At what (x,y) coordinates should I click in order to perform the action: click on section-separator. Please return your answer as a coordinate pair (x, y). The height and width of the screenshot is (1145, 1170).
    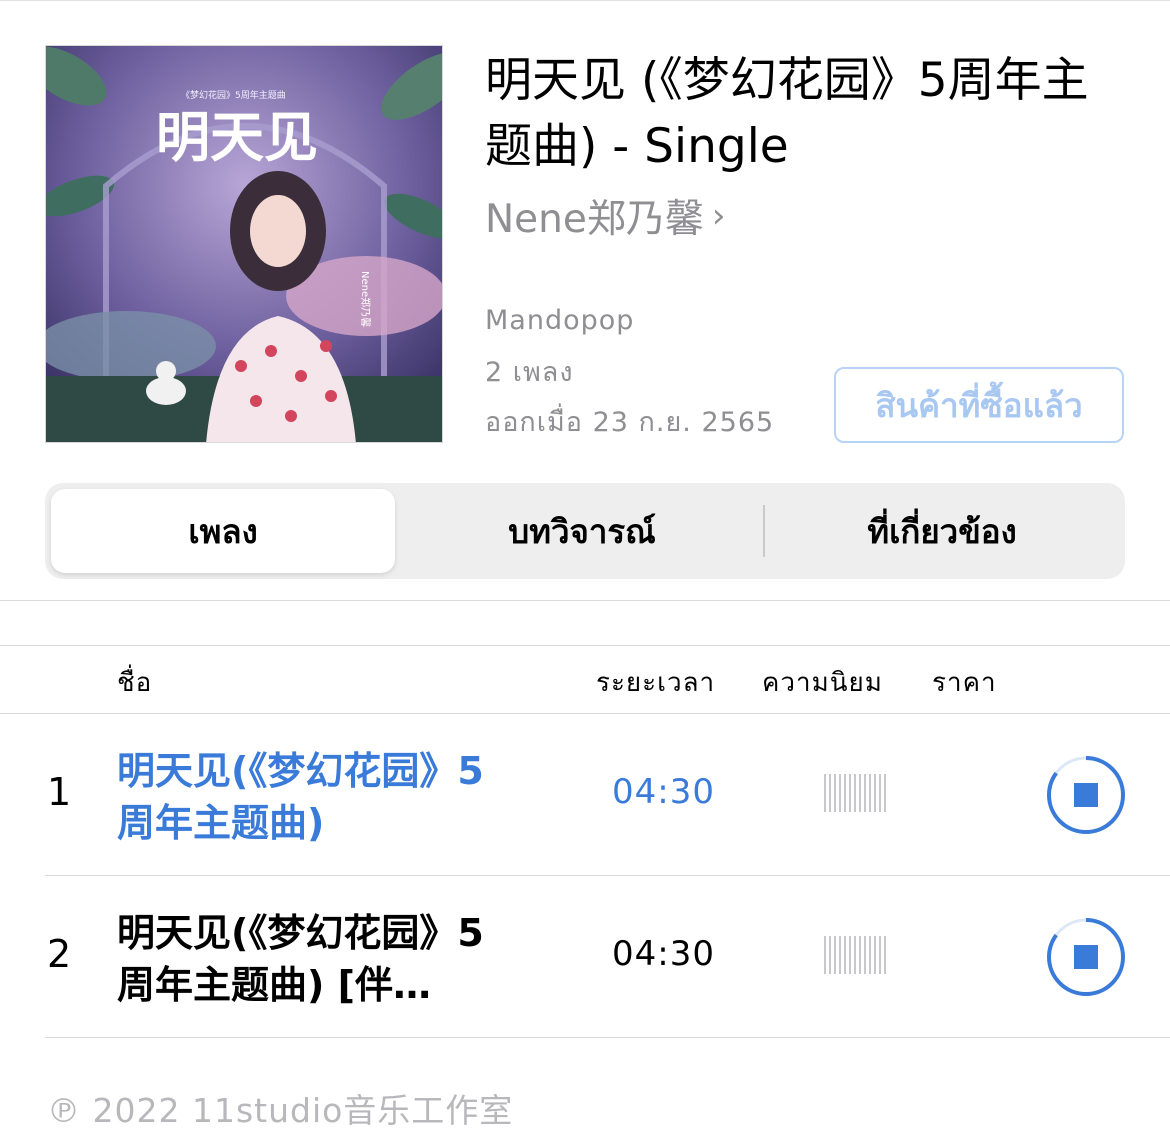
    Looking at the image, I should click on (585, 600).